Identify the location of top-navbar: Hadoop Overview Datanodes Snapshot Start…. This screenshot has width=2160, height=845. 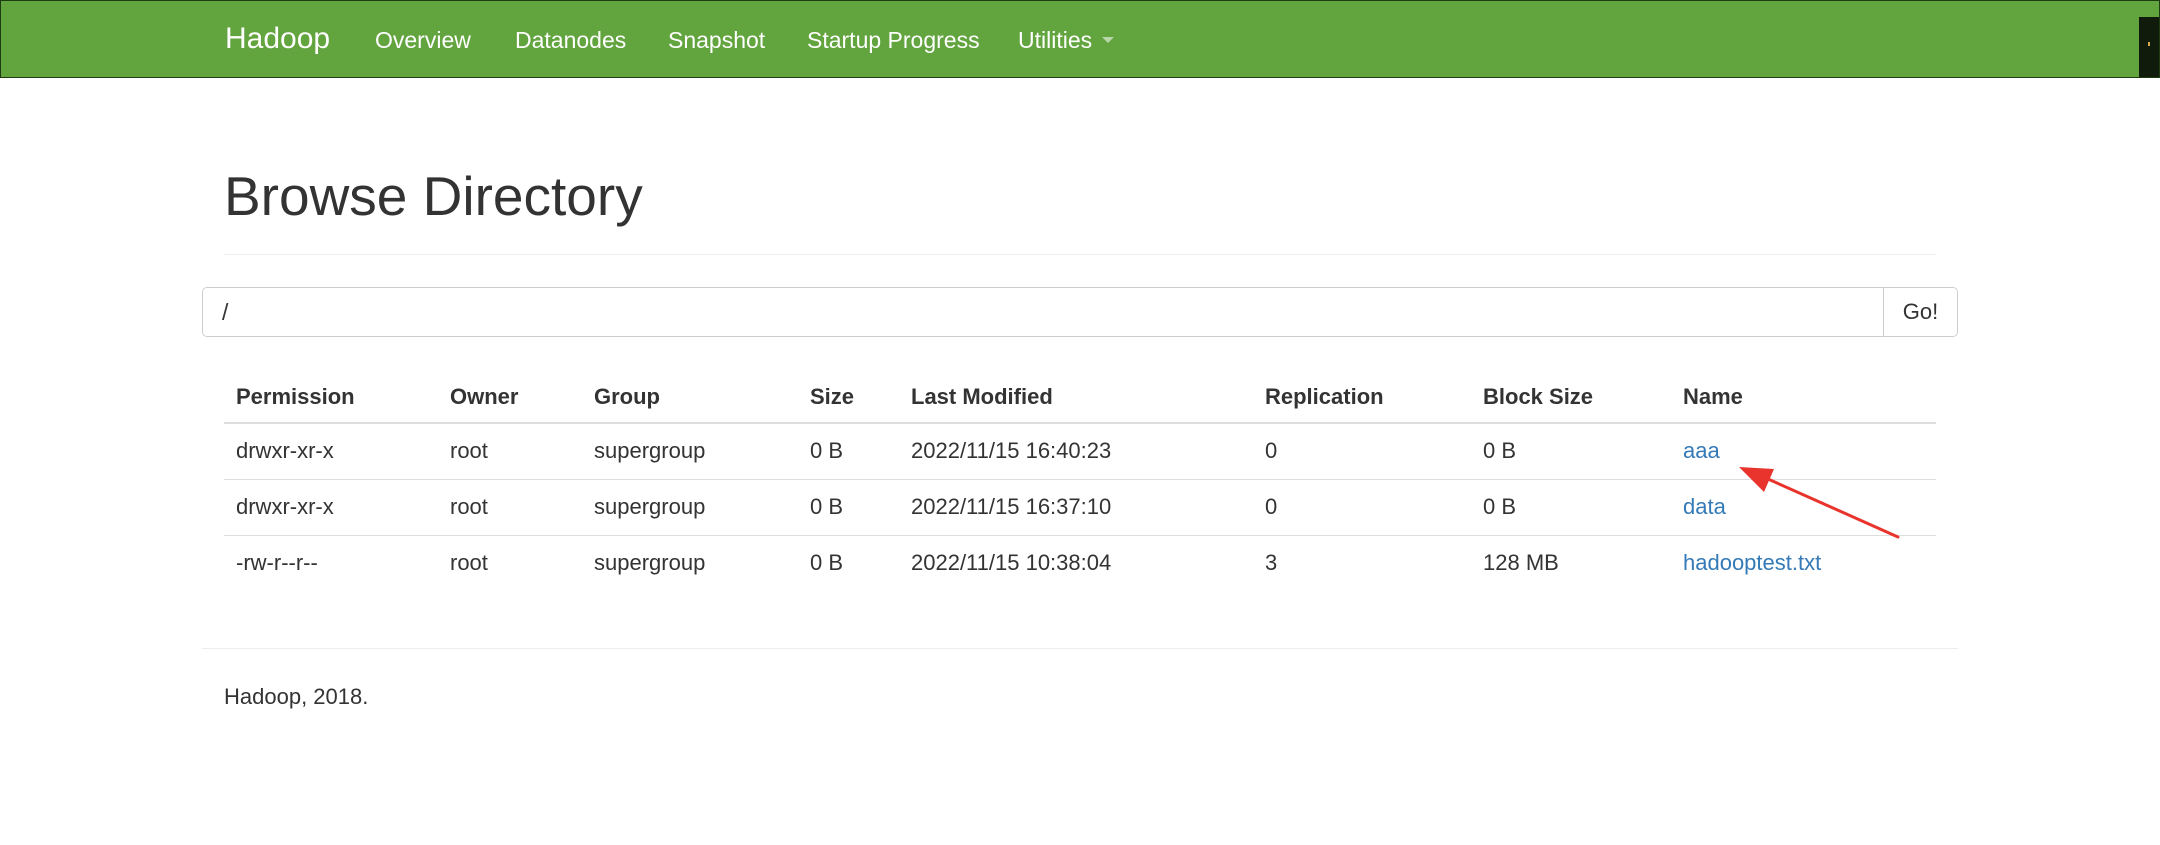
(1080, 39).